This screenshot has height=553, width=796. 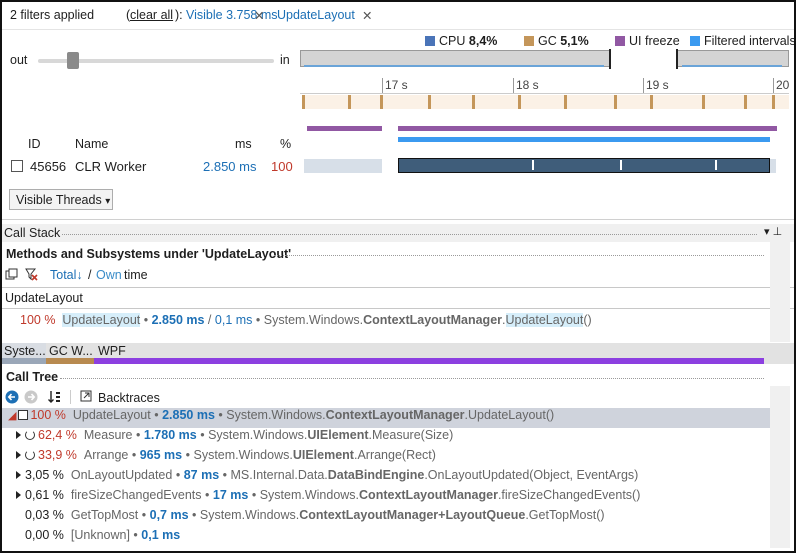 What do you see at coordinates (398, 298) in the screenshot?
I see `method-search-field: UpdateLayout ✕` at bounding box center [398, 298].